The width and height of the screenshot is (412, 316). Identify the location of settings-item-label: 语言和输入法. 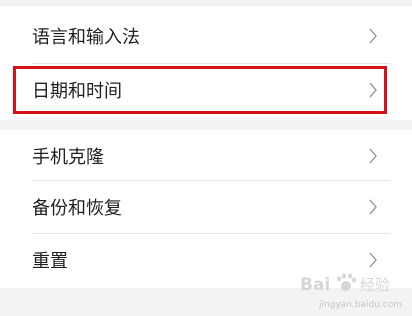
(86, 37).